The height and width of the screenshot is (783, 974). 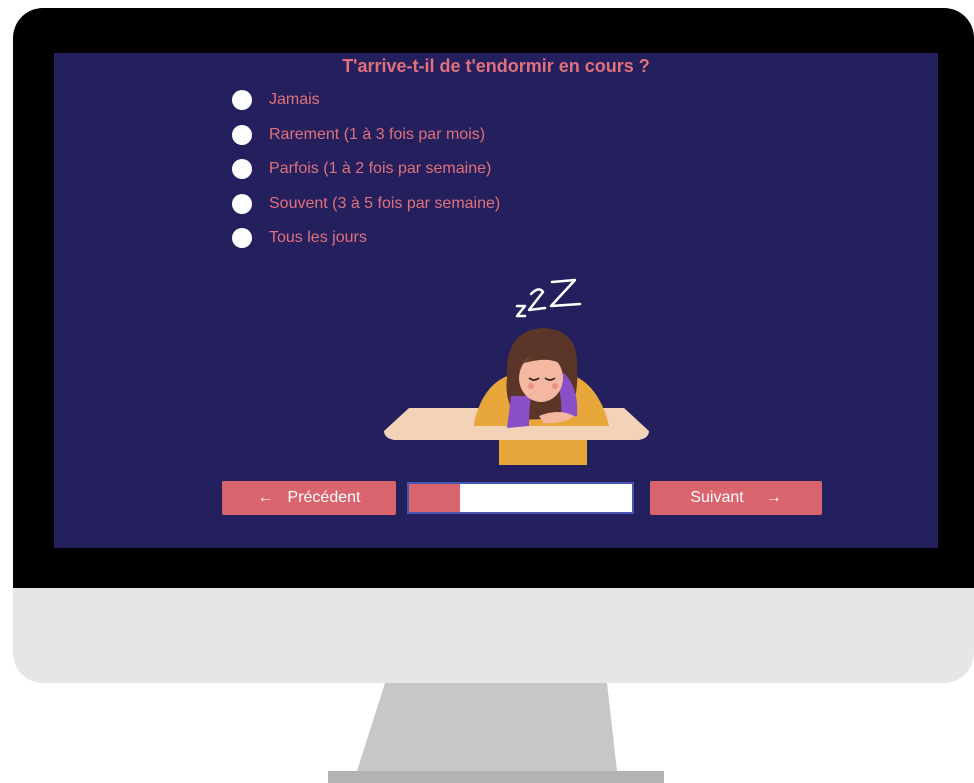 I want to click on option-souvent: Souvent (3 à 5 fois par semaine), so click(x=366, y=203).